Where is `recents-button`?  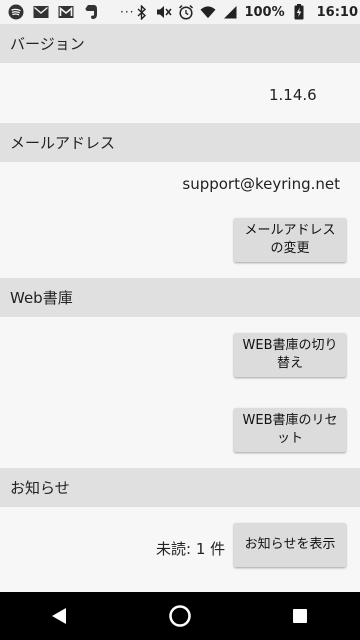
recents-button is located at coordinates (300, 616).